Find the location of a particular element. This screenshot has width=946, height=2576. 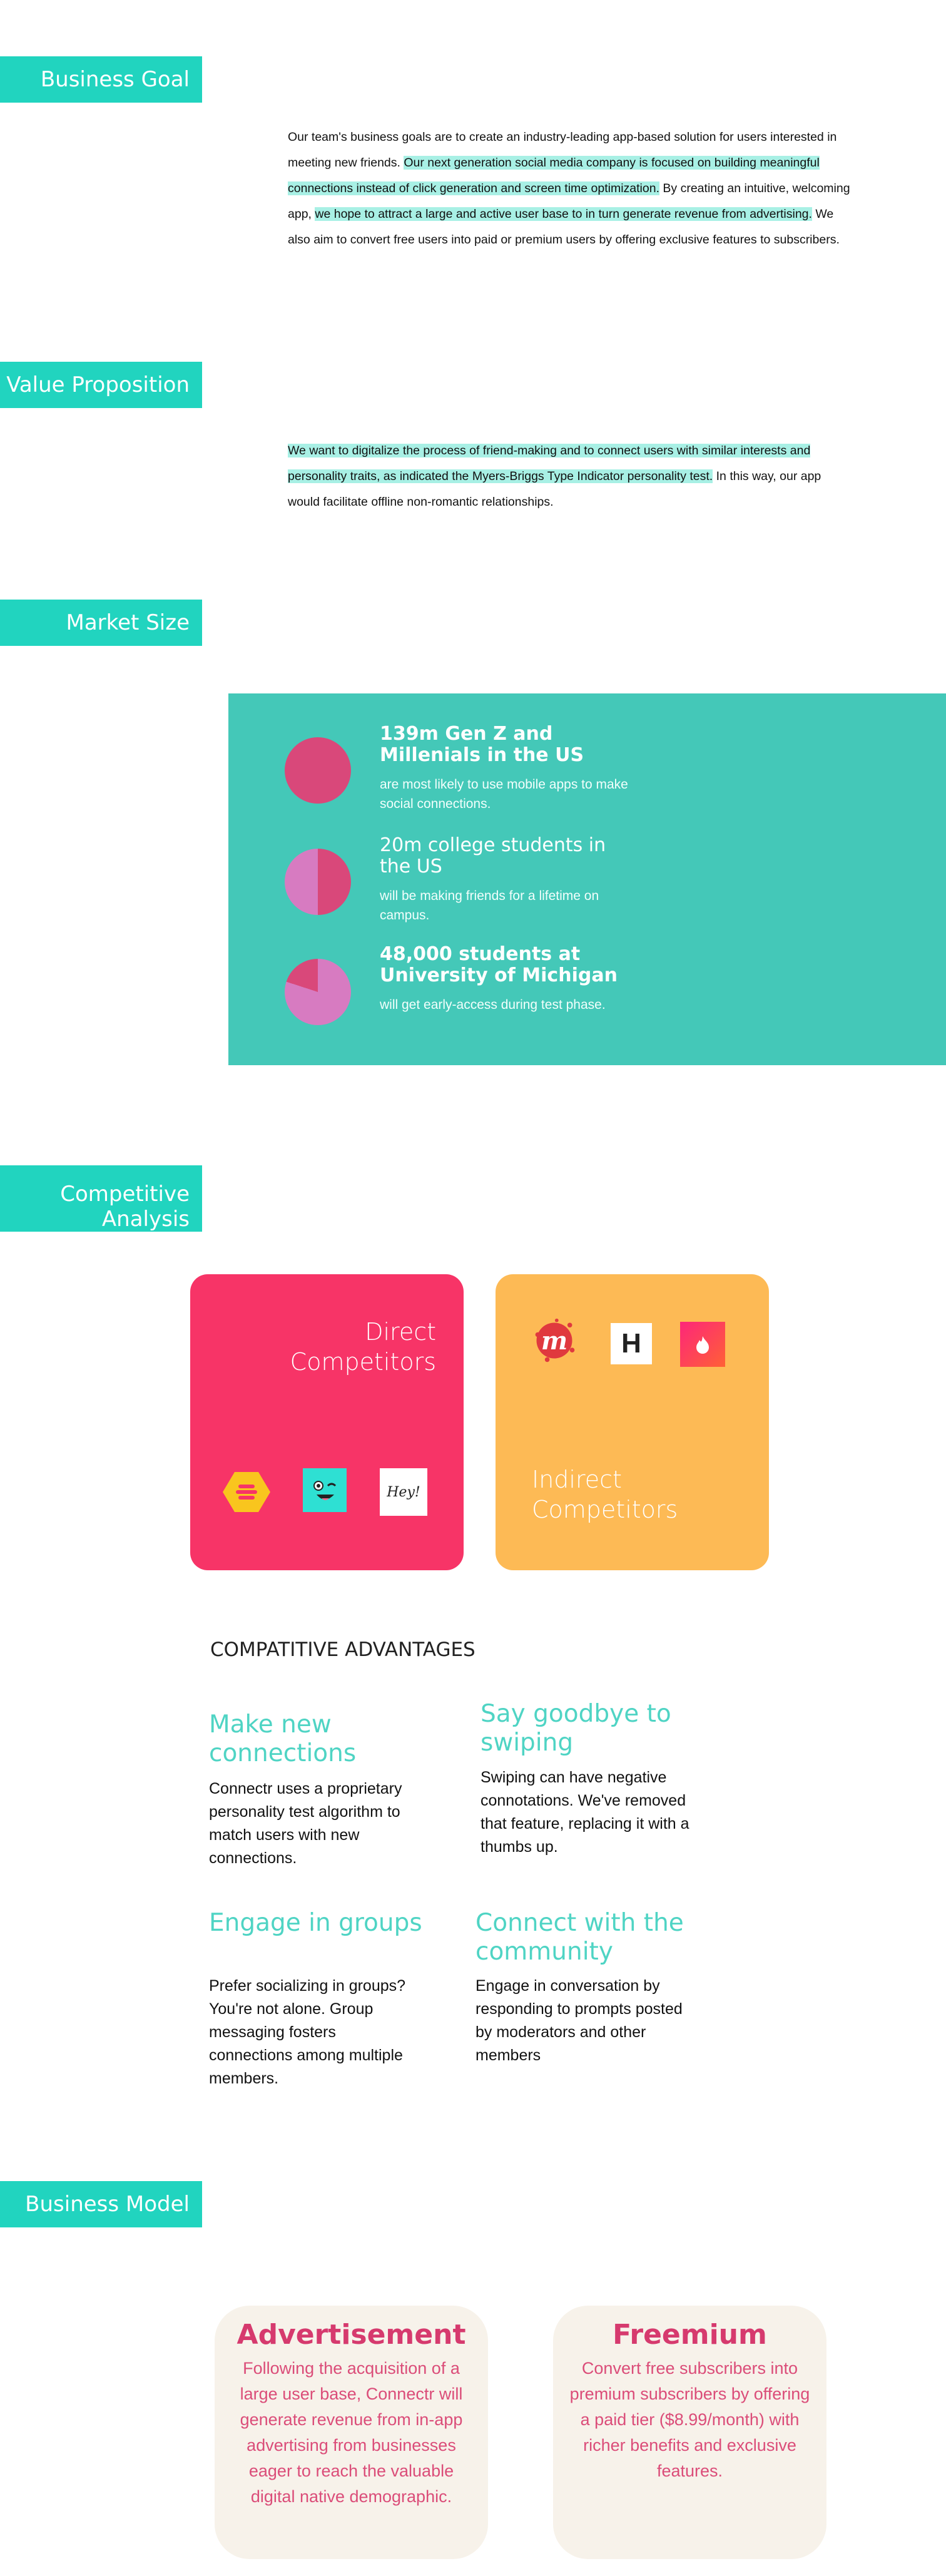

meetup-logo-text: m is located at coordinates (554, 1341).